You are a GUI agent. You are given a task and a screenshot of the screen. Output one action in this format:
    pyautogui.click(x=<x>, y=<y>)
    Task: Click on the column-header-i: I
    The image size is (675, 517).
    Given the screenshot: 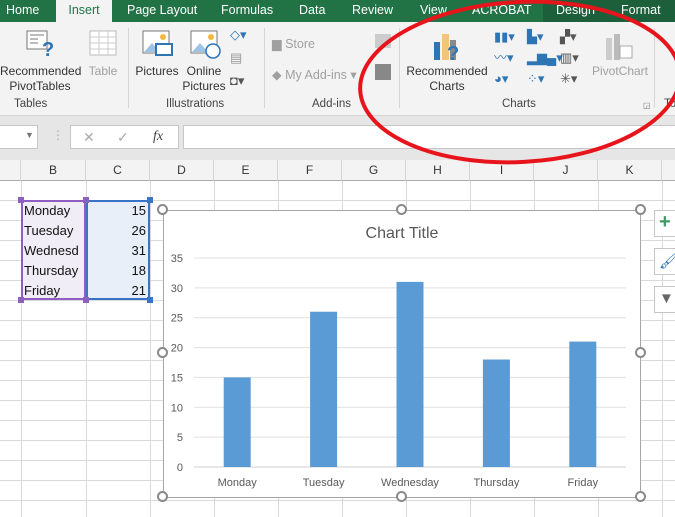 What is the action you would take?
    pyautogui.click(x=502, y=170)
    